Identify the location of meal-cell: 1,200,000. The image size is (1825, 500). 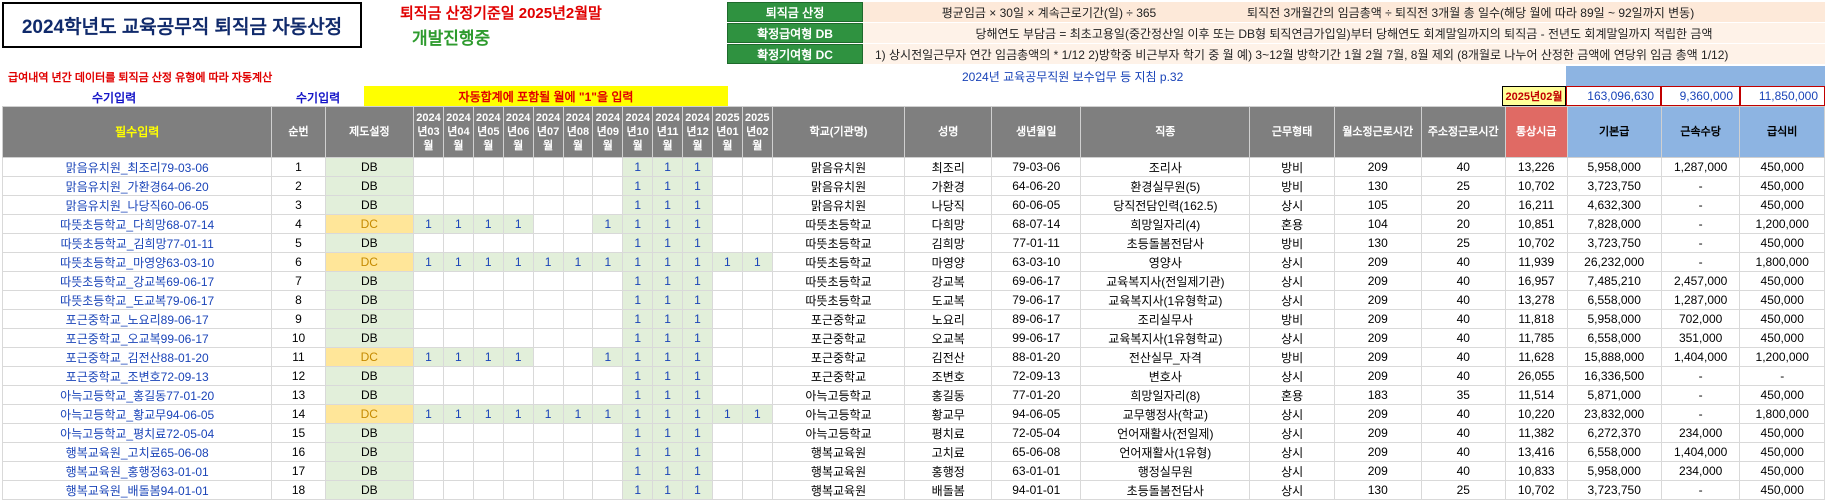
(1782, 224).